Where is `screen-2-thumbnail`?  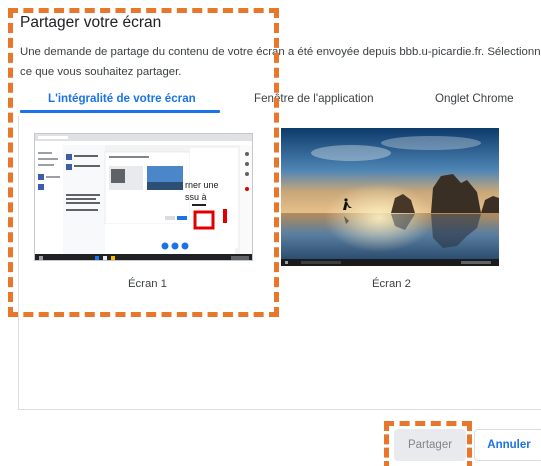 screen-2-thumbnail is located at coordinates (390, 197).